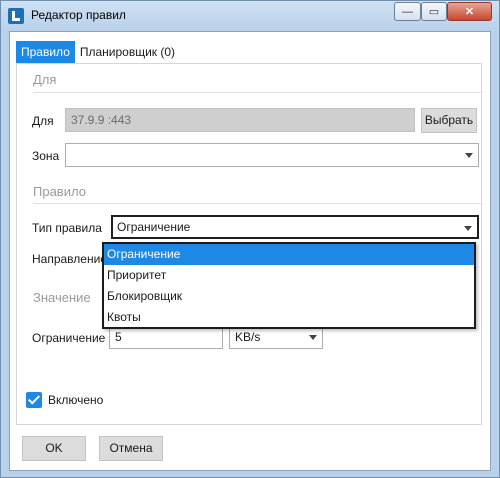 The width and height of the screenshot is (500, 478). What do you see at coordinates (43, 121) in the screenshot?
I see `for-label: Для` at bounding box center [43, 121].